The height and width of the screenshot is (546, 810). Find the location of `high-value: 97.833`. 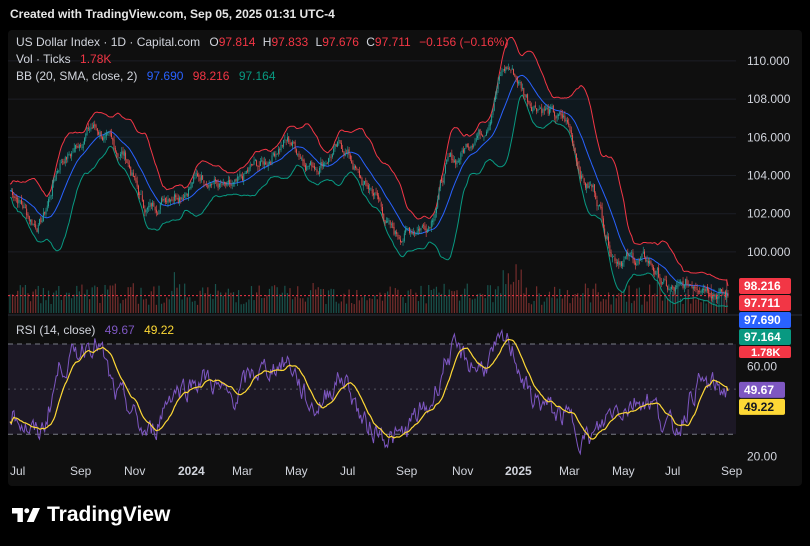

high-value: 97.833 is located at coordinates (289, 42).